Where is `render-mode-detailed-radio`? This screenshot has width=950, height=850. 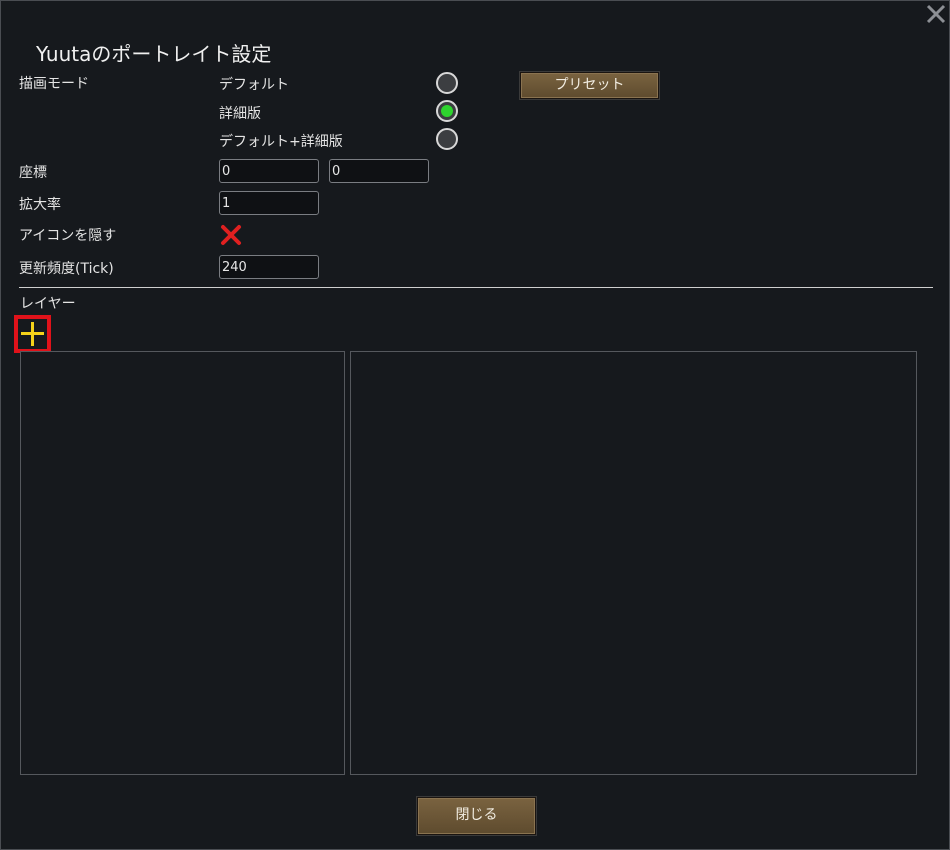 render-mode-detailed-radio is located at coordinates (447, 111).